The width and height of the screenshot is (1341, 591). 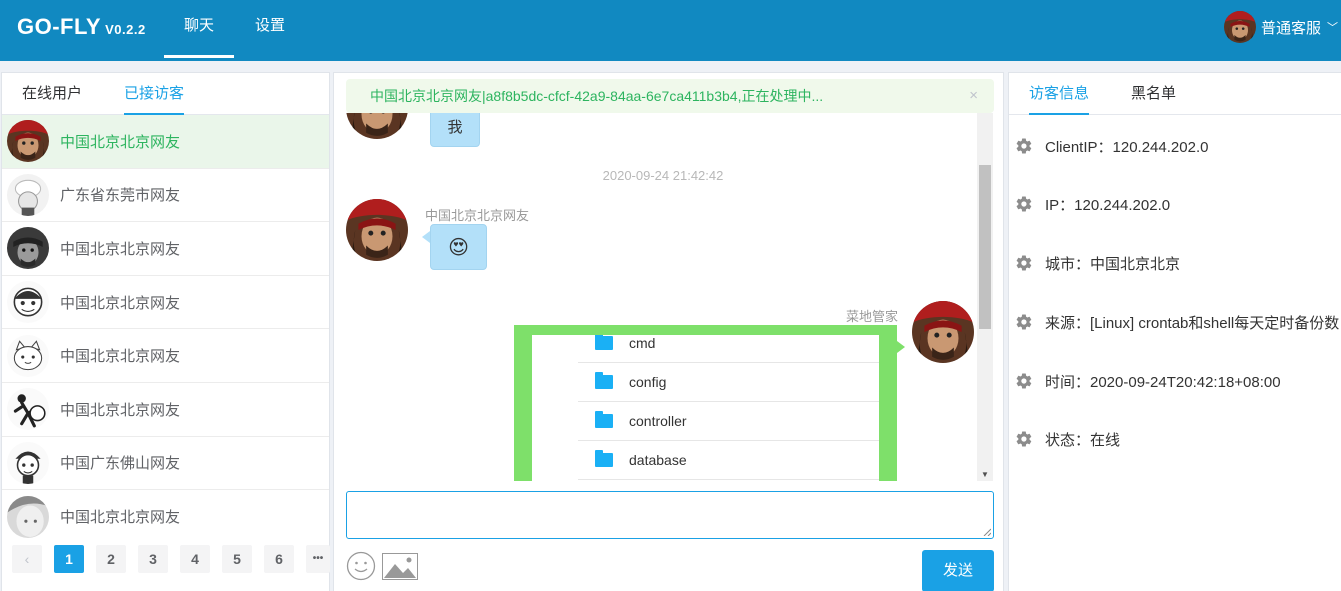 What do you see at coordinates (195, 559) in the screenshot?
I see `page-button: 4` at bounding box center [195, 559].